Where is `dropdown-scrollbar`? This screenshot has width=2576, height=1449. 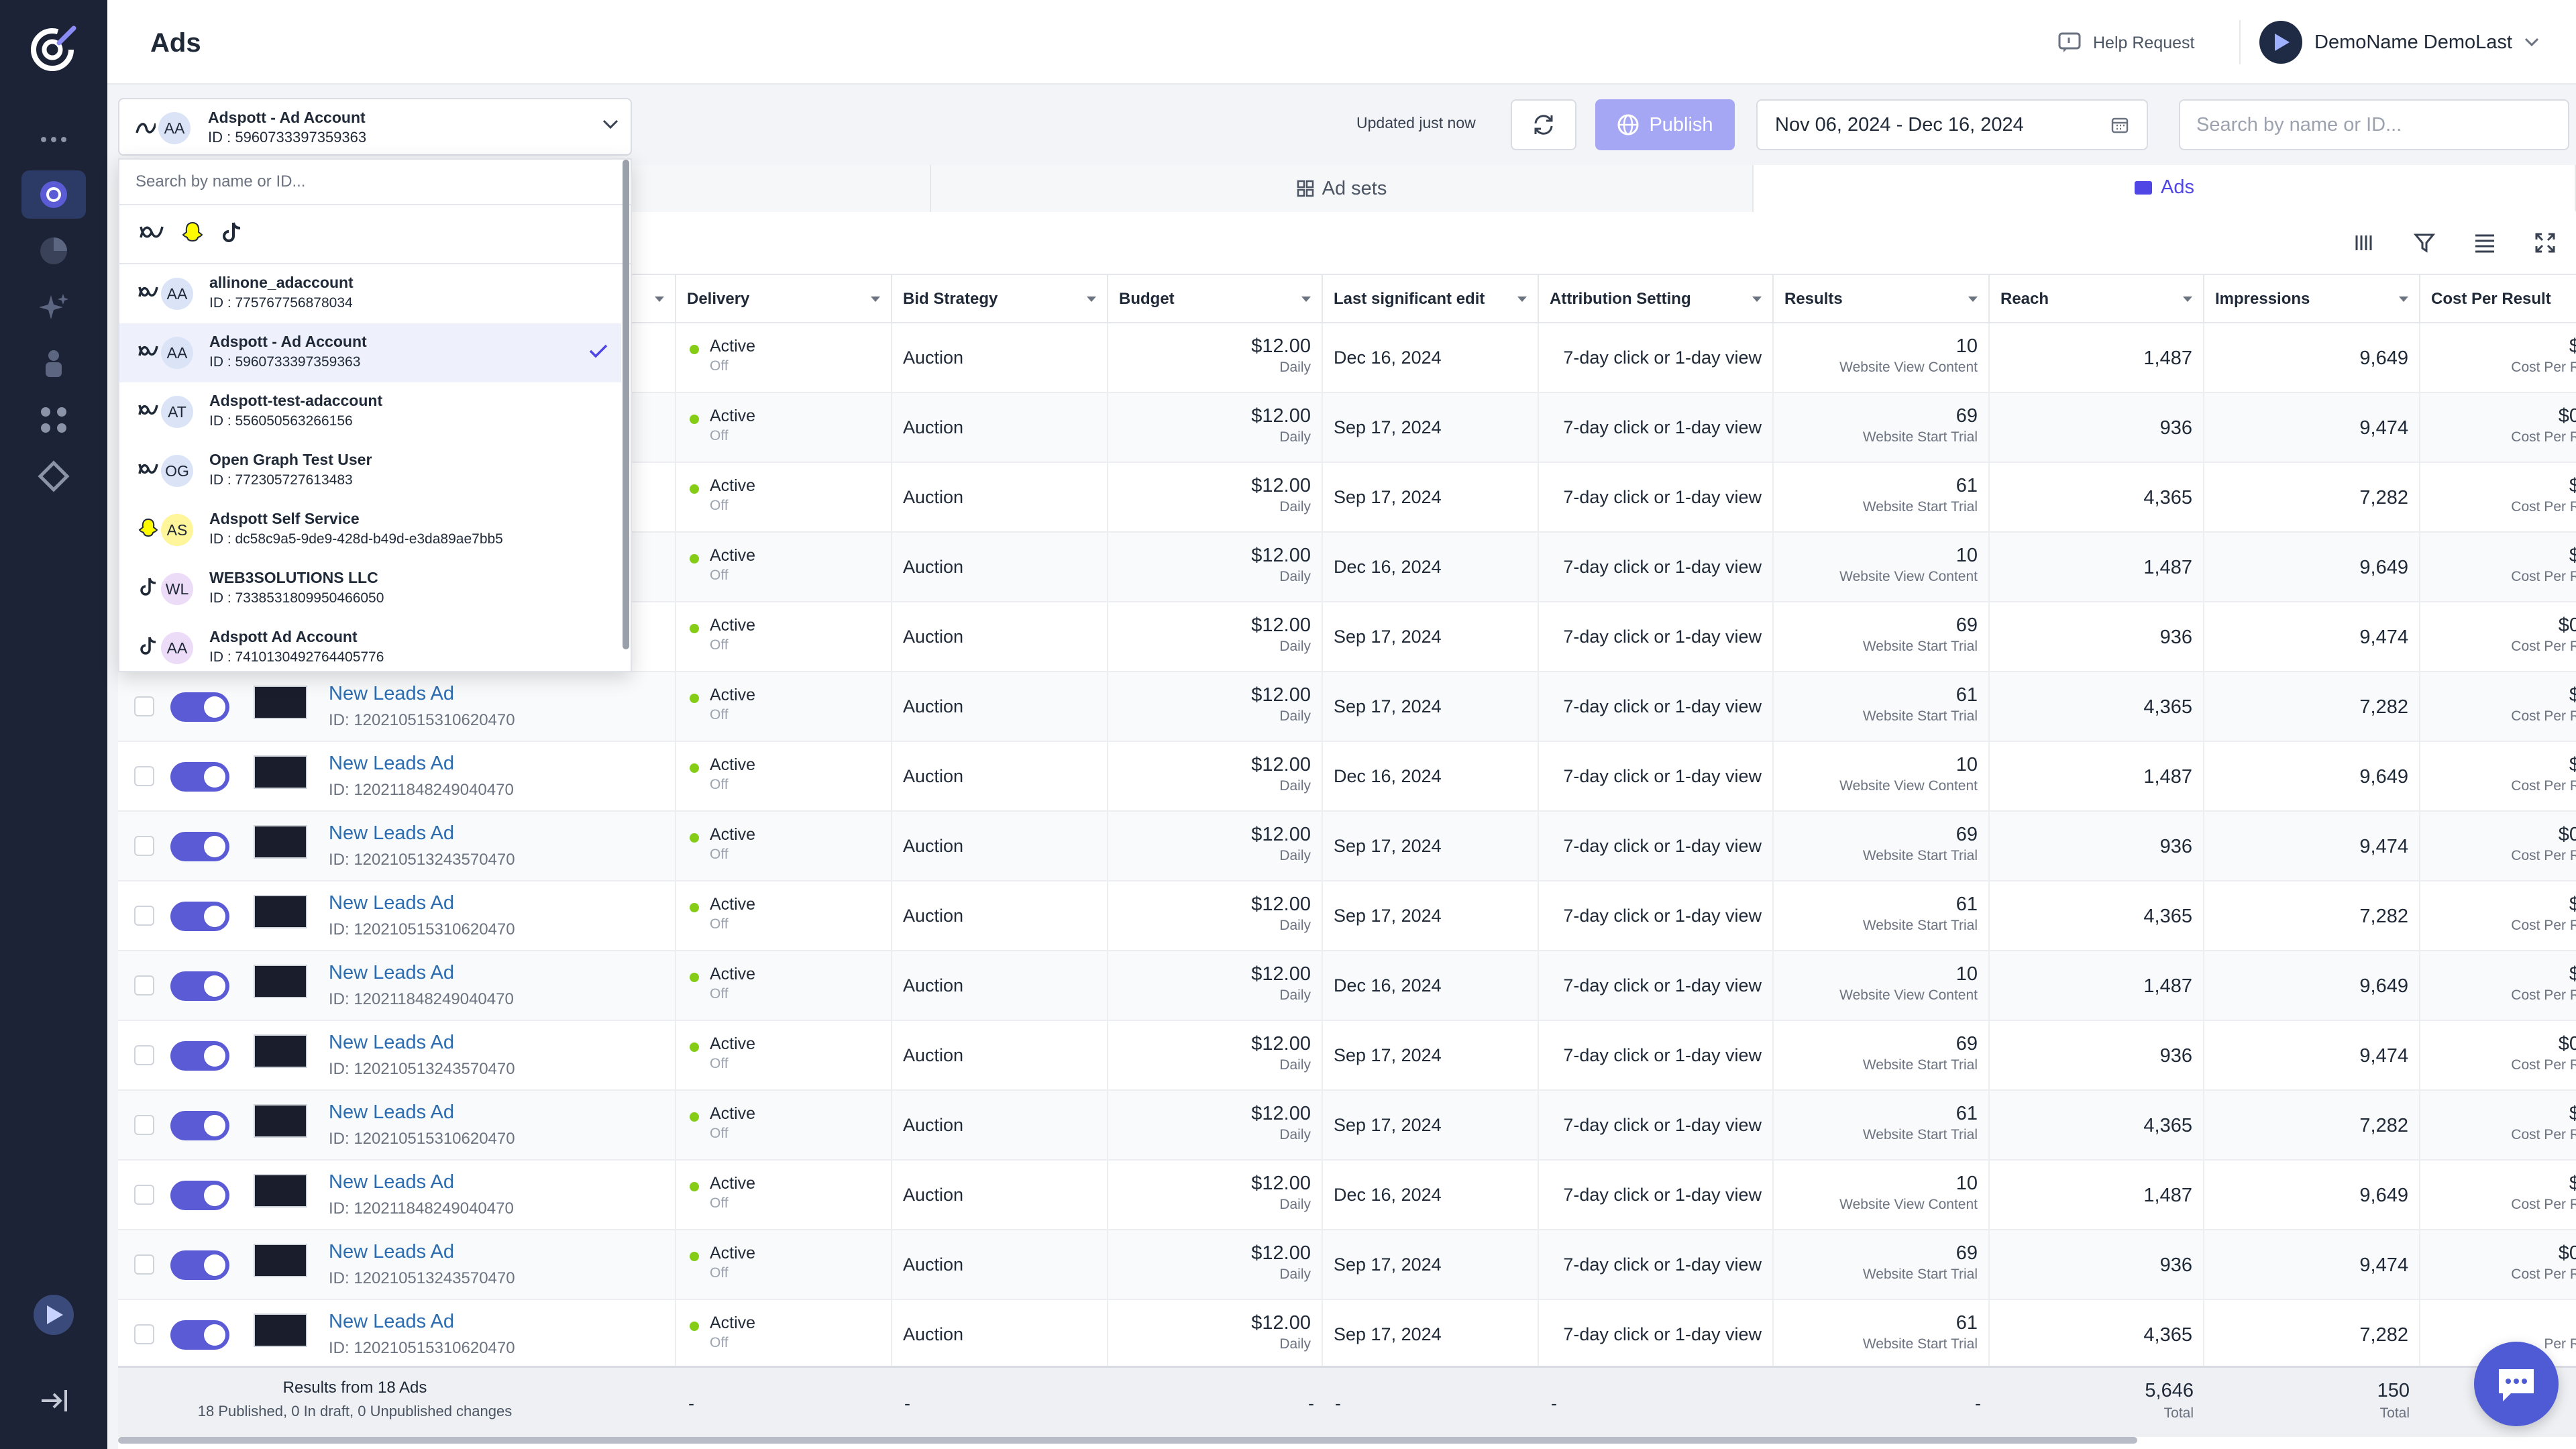 dropdown-scrollbar is located at coordinates (626, 404).